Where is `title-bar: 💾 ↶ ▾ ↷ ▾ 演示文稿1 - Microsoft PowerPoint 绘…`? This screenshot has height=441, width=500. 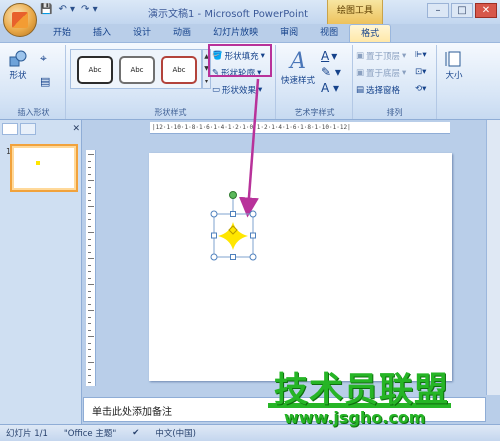
title-bar: 💾 ↶ ▾ ↷ ▾ 演示文稿1 - Microsoft PowerPoint 绘… is located at coordinates (250, 12).